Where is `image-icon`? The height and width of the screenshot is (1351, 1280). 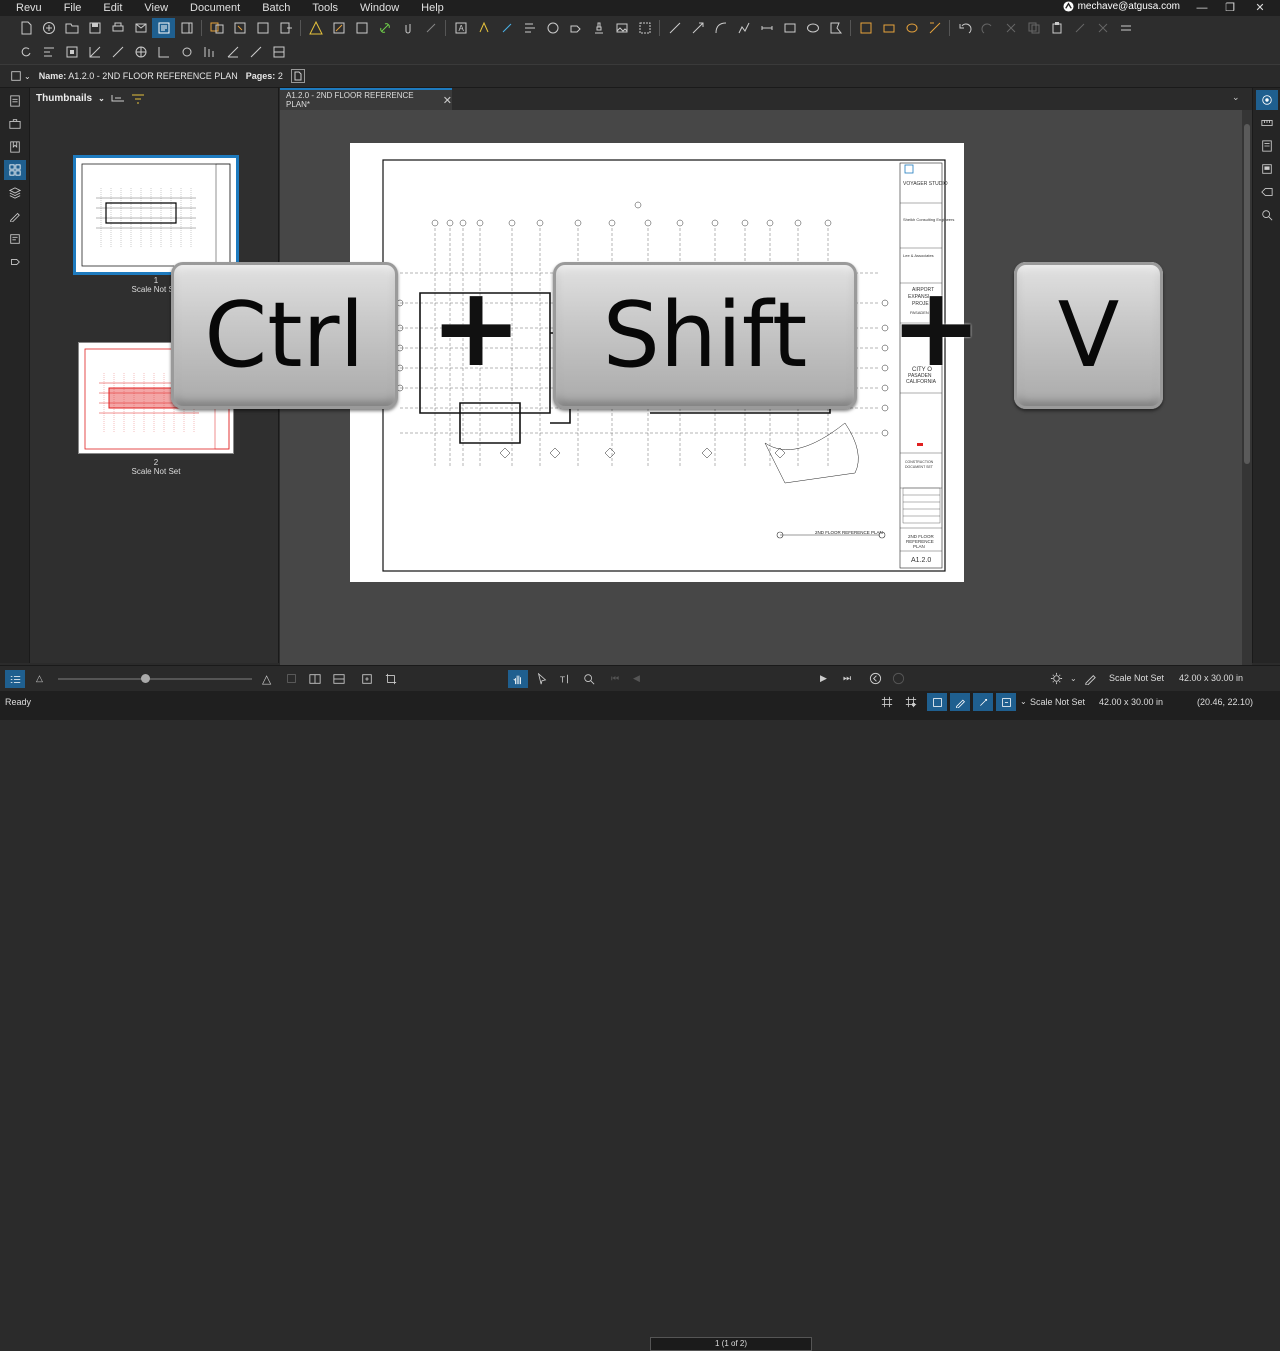 image-icon is located at coordinates (621, 28).